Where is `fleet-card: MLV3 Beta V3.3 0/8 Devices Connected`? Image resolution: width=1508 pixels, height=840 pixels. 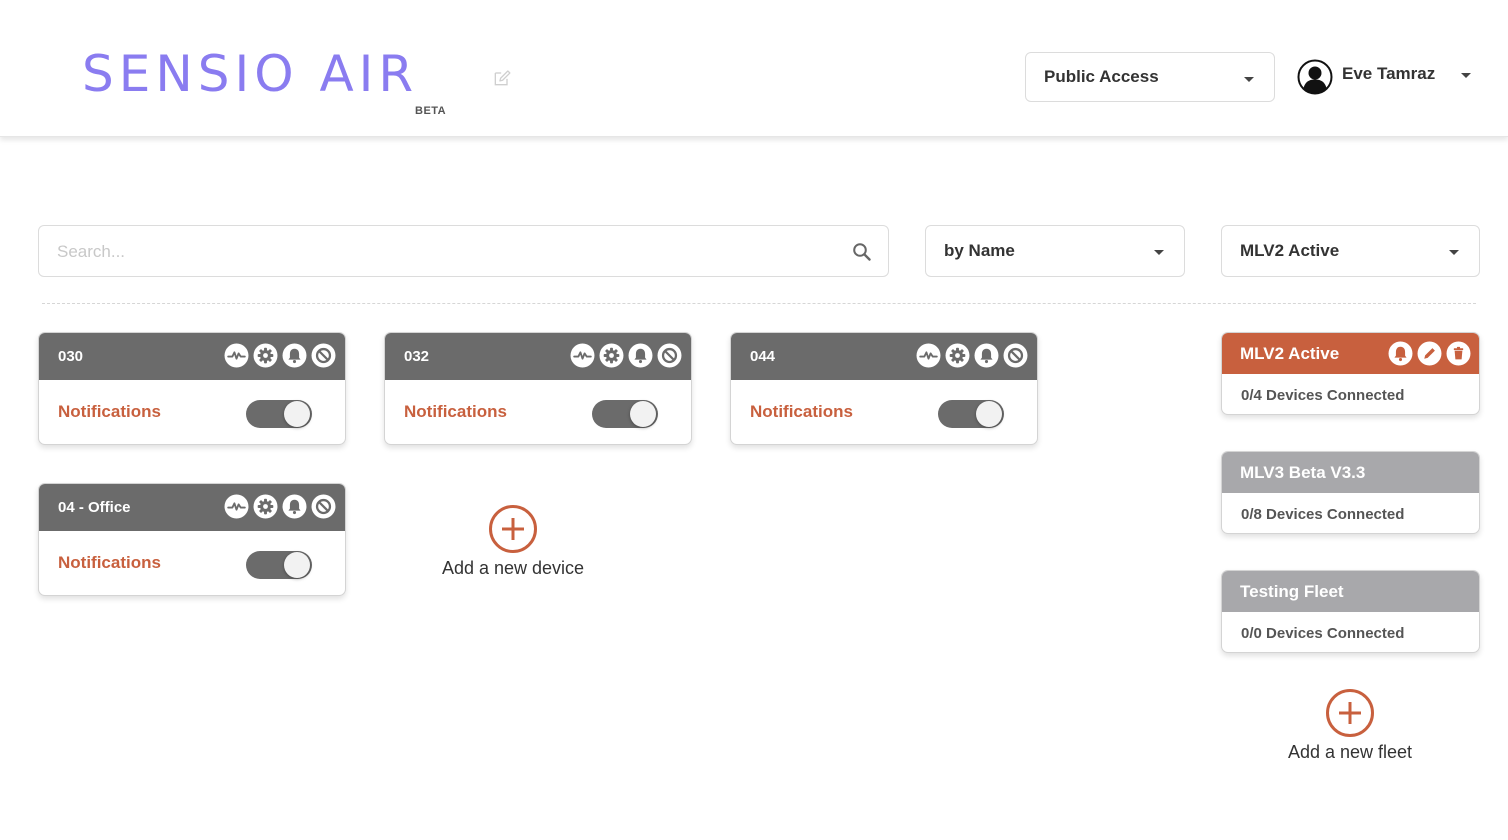
fleet-card: MLV3 Beta V3.3 0/8 Devices Connected is located at coordinates (1350, 492).